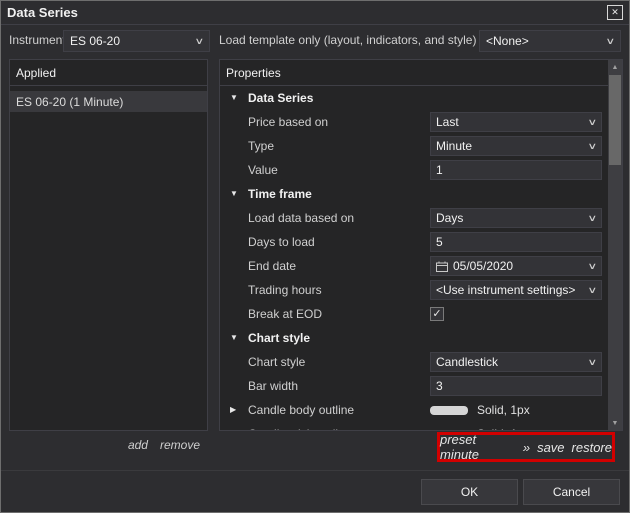  What do you see at coordinates (285, 314) in the screenshot?
I see `property-label: Break at EOD` at bounding box center [285, 314].